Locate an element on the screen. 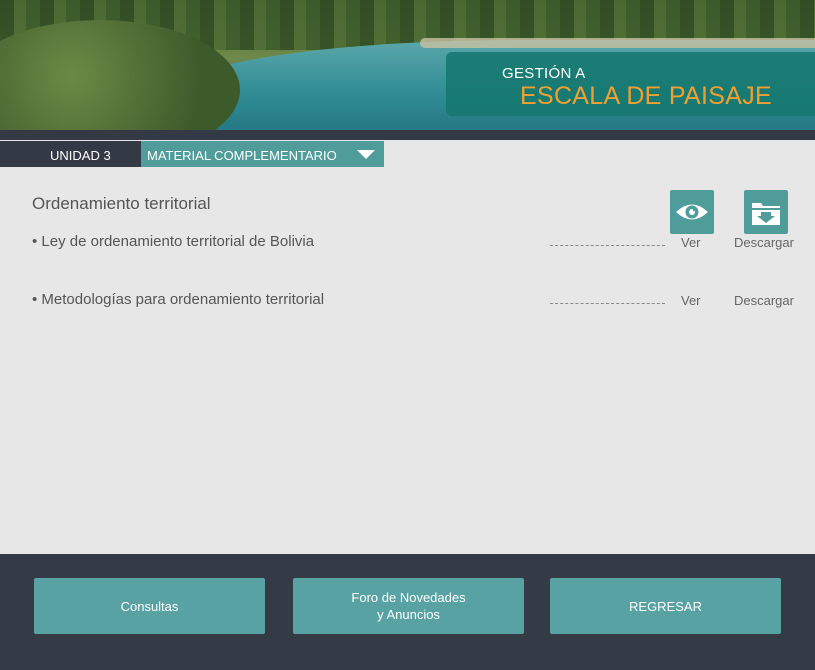  unit-label: UNIDAD 3 is located at coordinates (80, 155).